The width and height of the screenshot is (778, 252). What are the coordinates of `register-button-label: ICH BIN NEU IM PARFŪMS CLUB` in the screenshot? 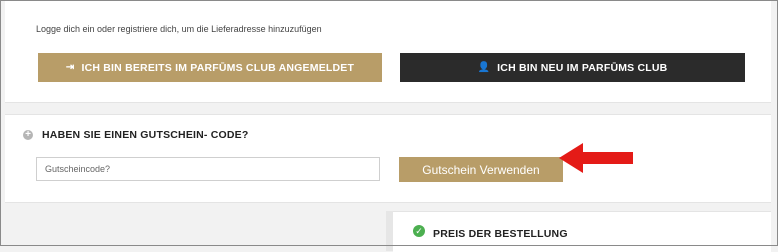 It's located at (582, 67).